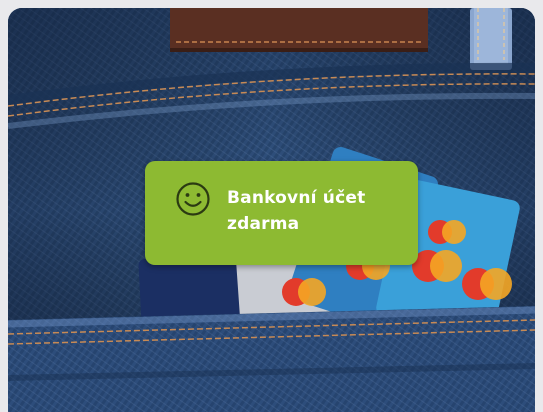  I want to click on smiley-icon, so click(193, 199).